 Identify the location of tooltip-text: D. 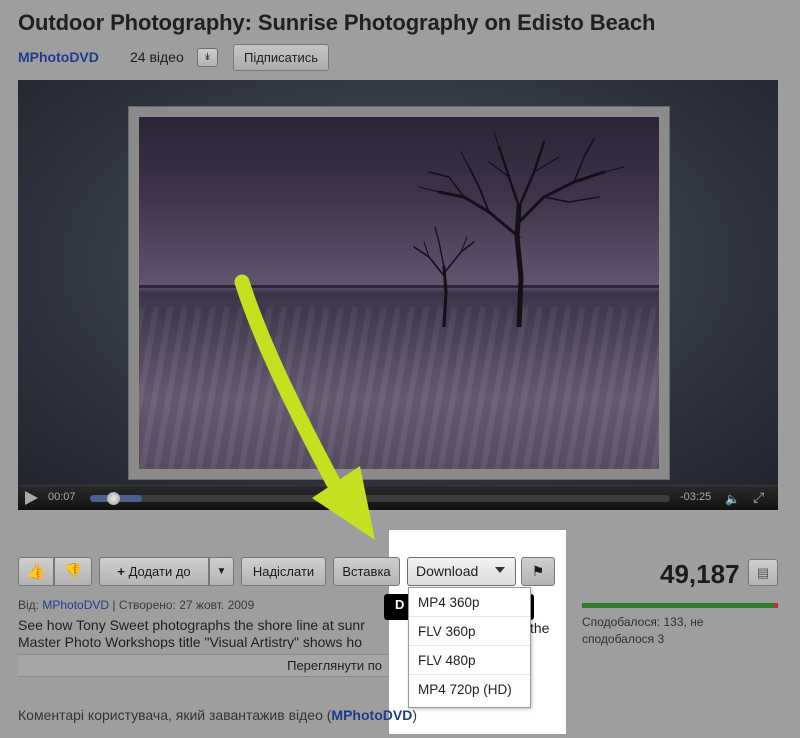
(400, 604).